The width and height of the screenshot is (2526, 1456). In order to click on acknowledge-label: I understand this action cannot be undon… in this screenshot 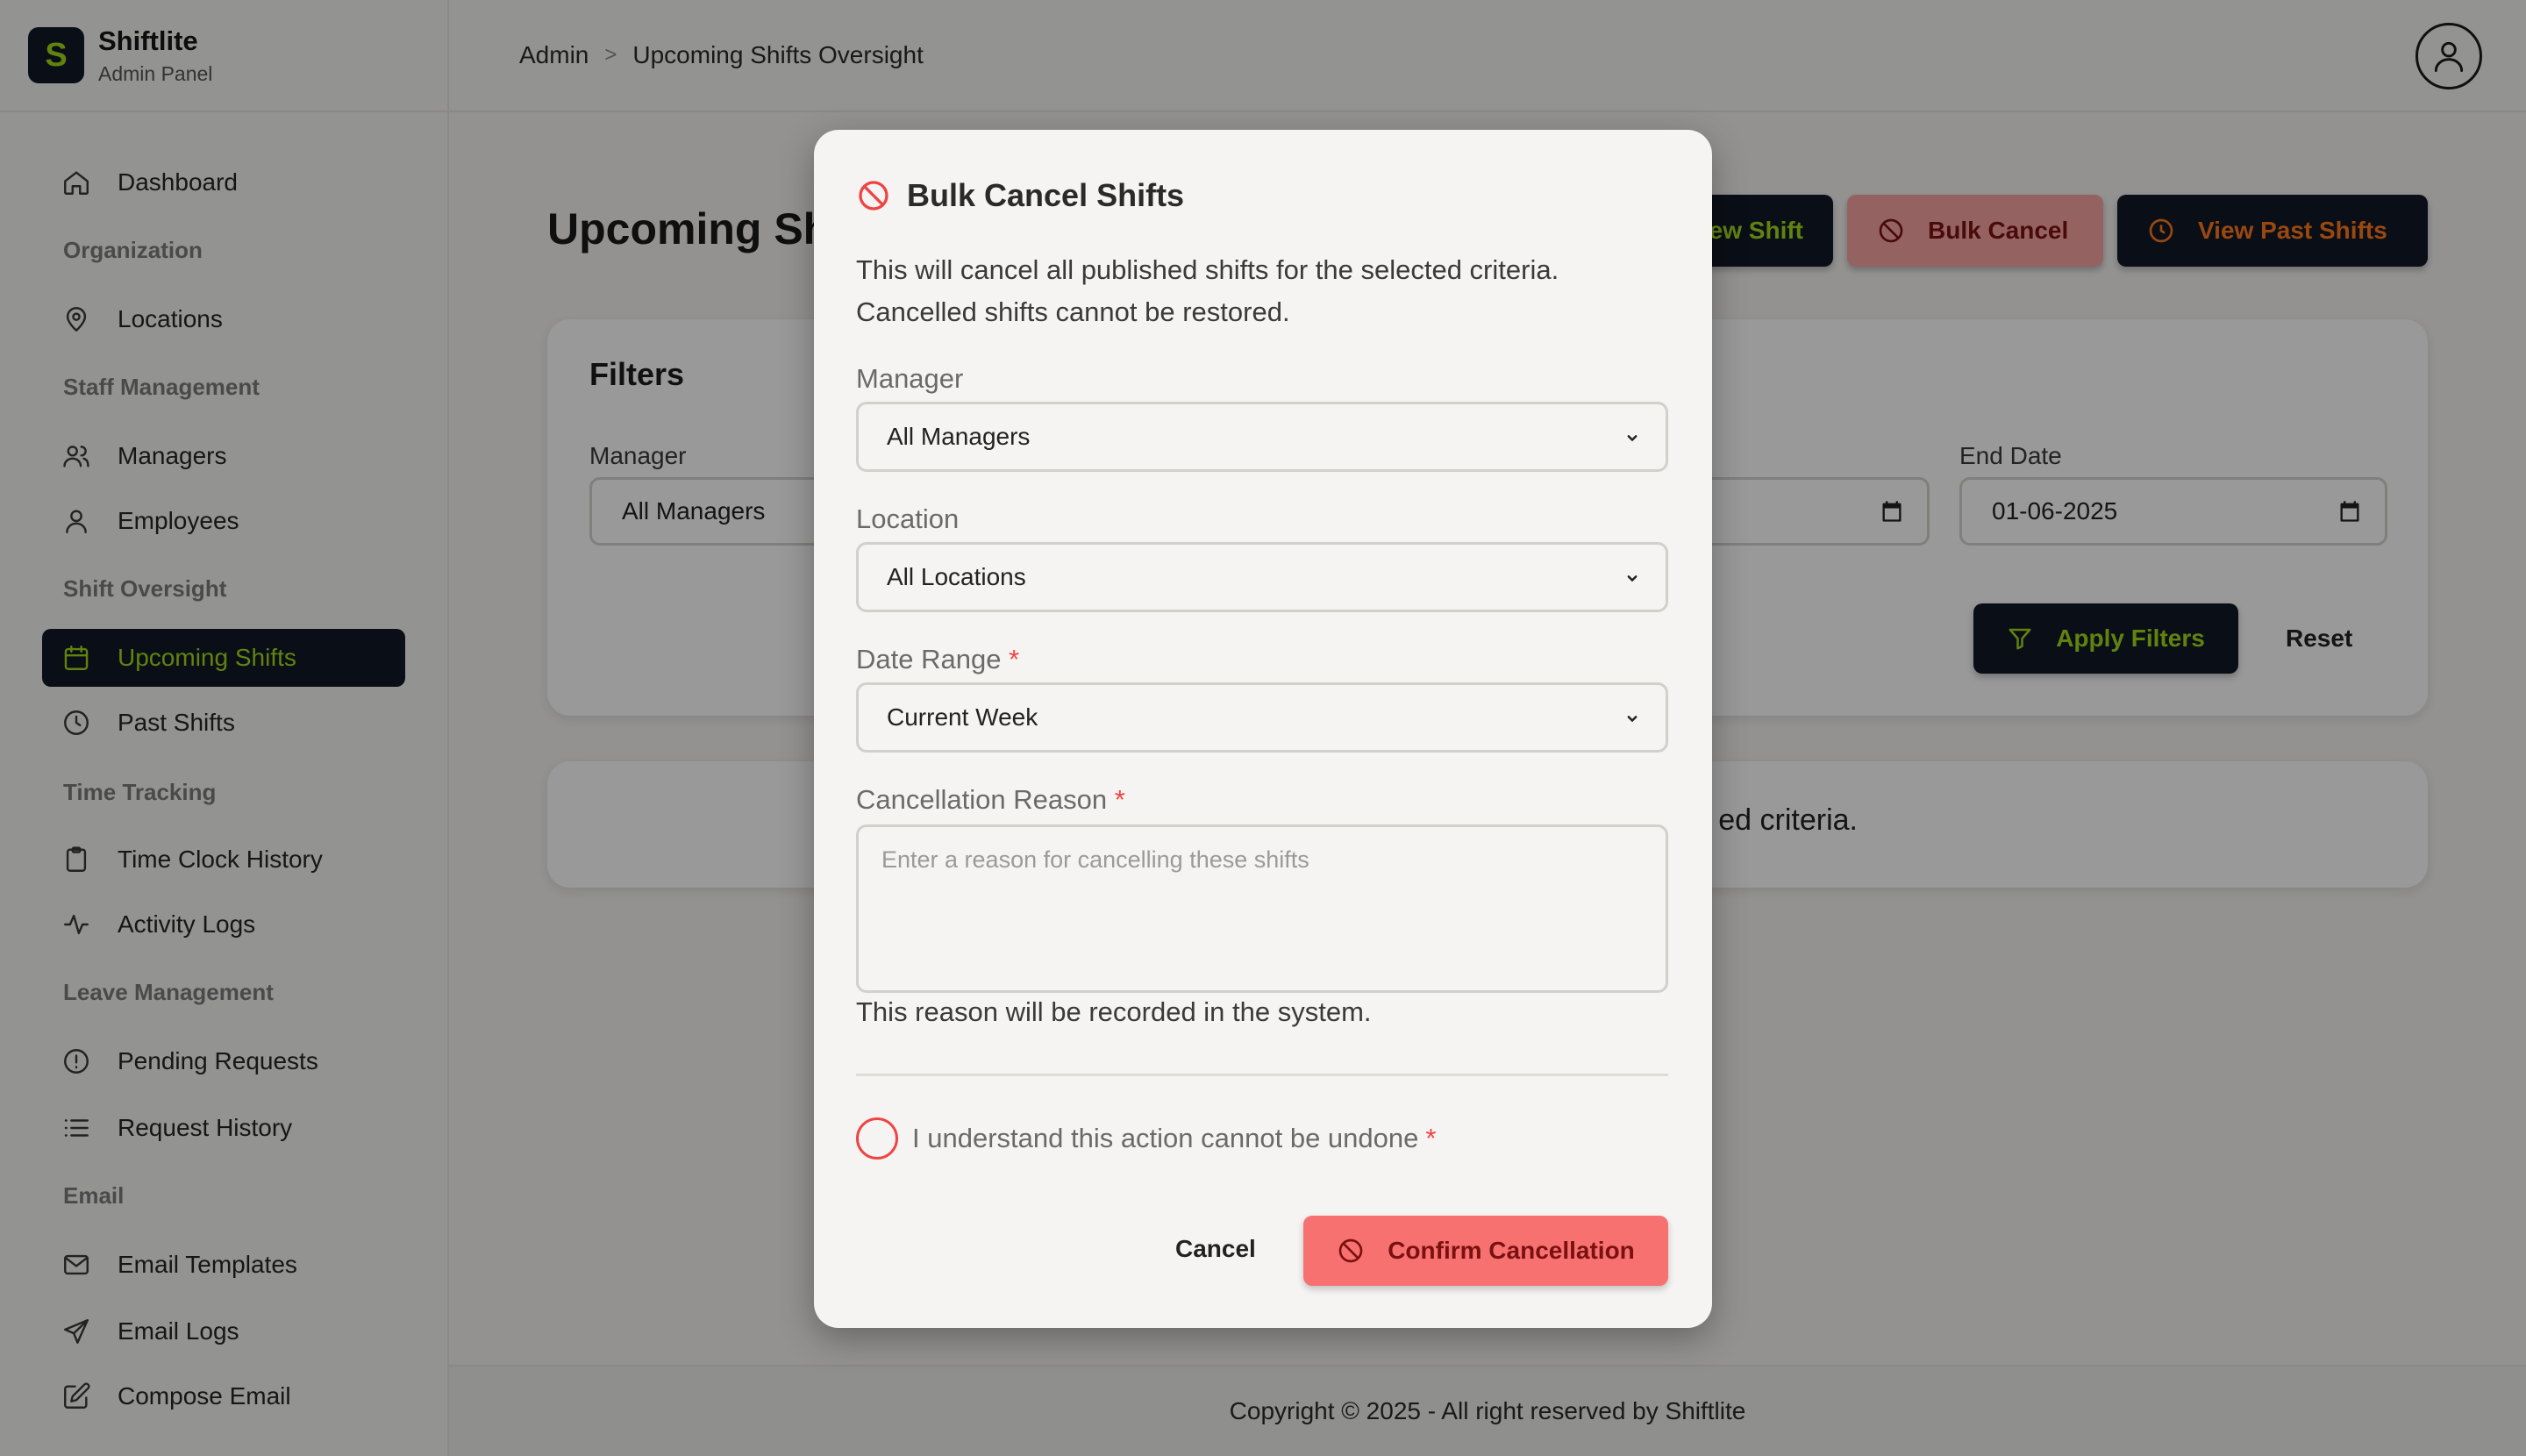, I will do `click(1165, 1138)`.